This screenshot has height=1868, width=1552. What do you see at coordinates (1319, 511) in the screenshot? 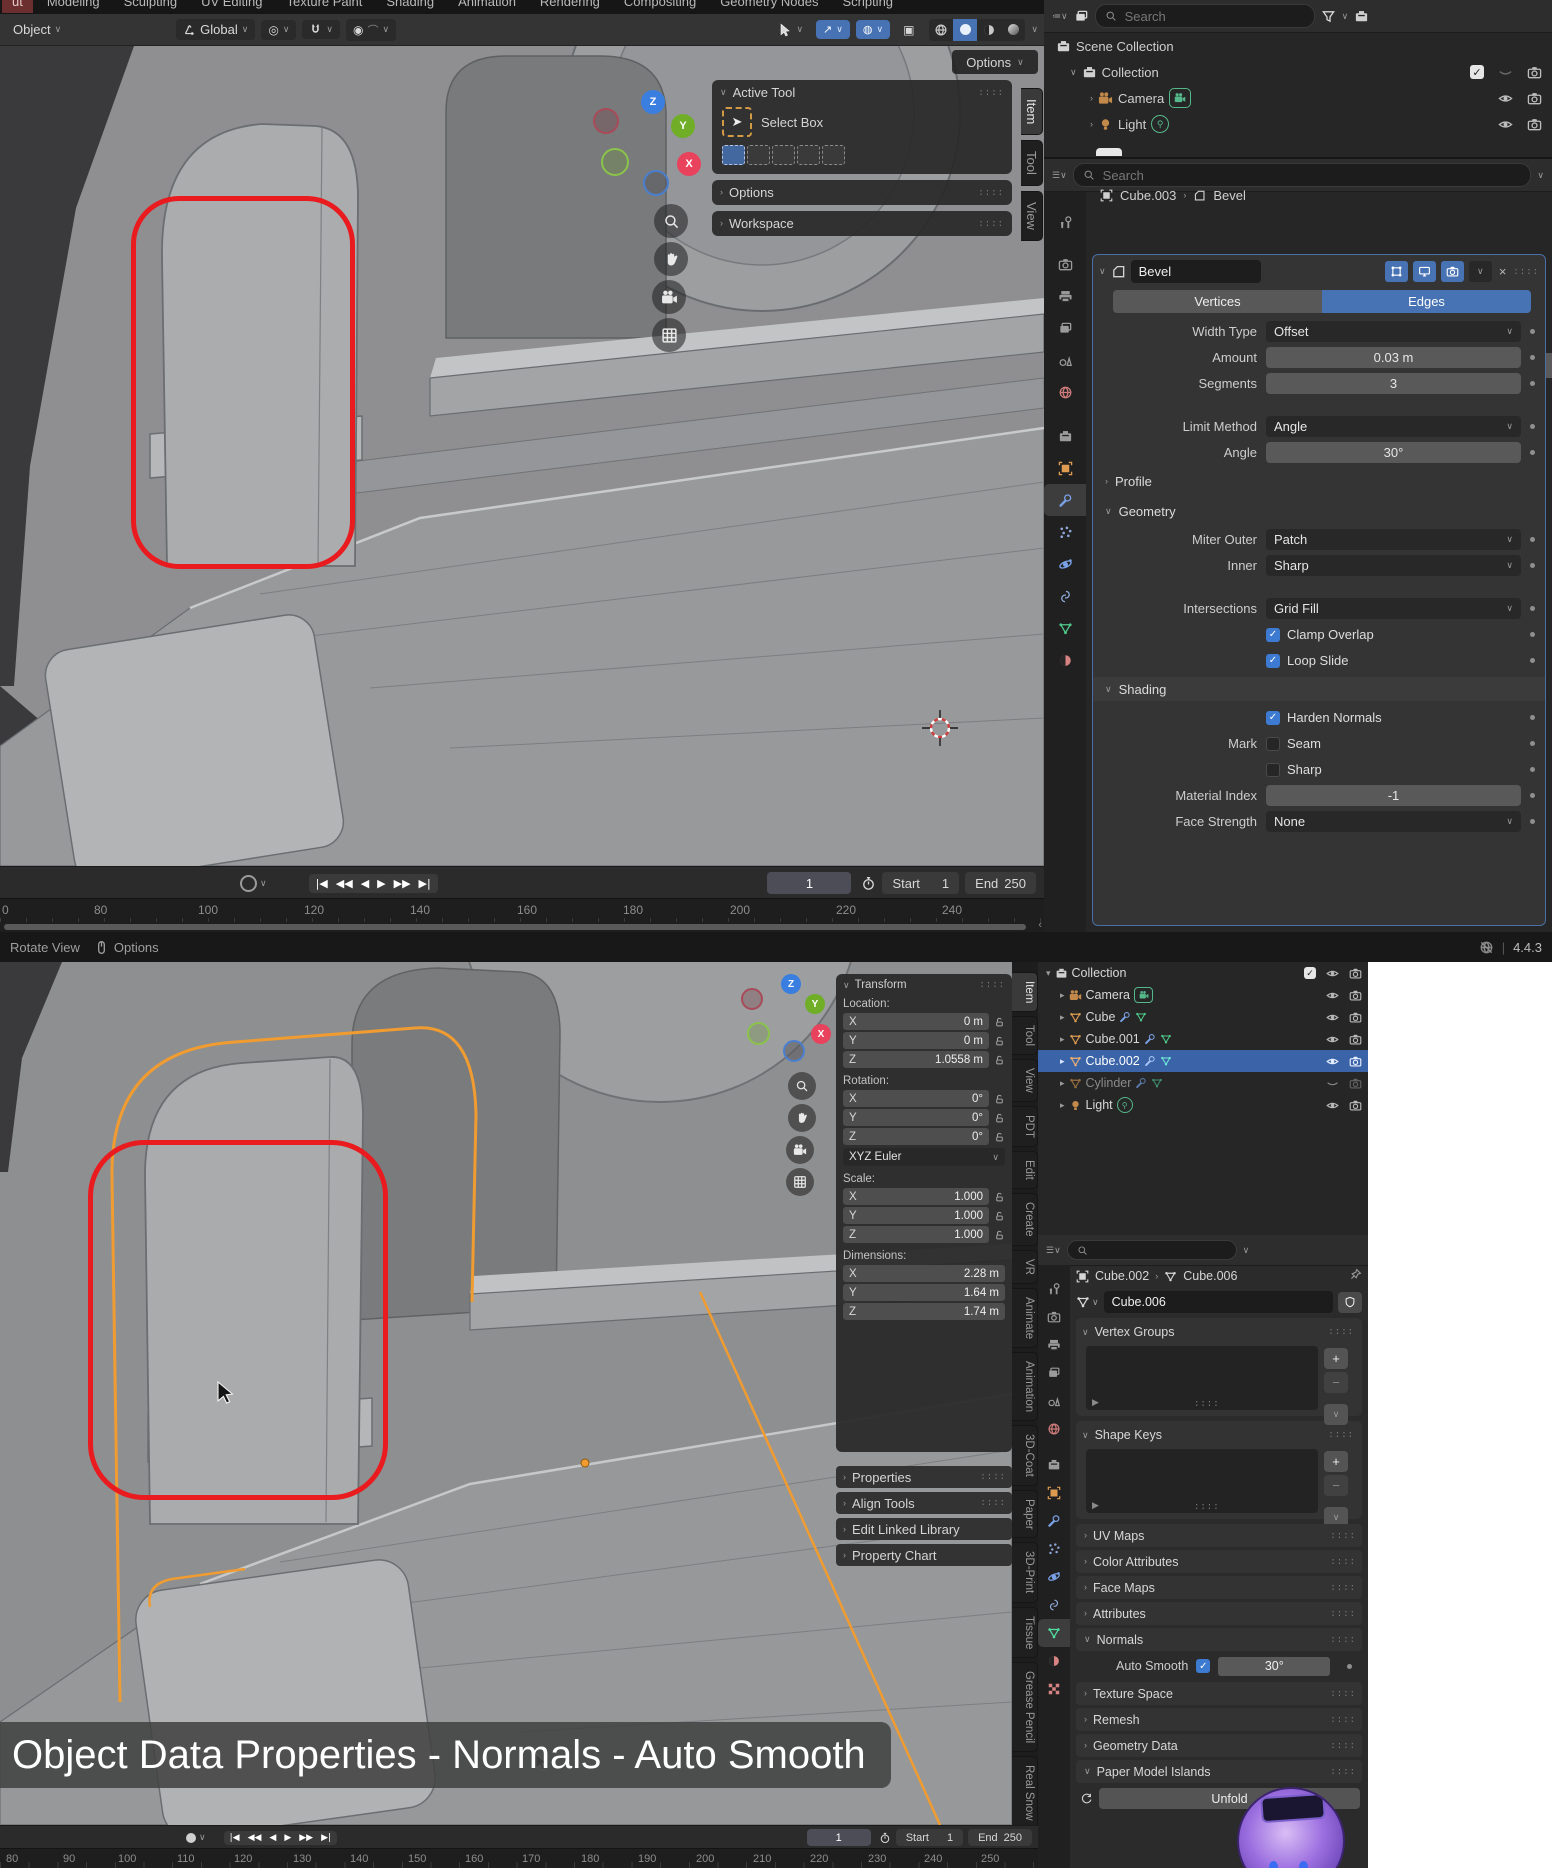
I see `geometry-subpanel-header: ∨ Geometry` at bounding box center [1319, 511].